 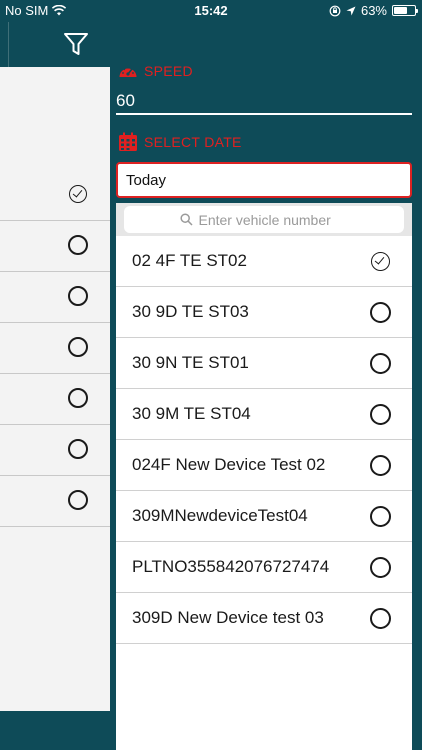 What do you see at coordinates (55, 44) in the screenshot?
I see `background-nav-bar` at bounding box center [55, 44].